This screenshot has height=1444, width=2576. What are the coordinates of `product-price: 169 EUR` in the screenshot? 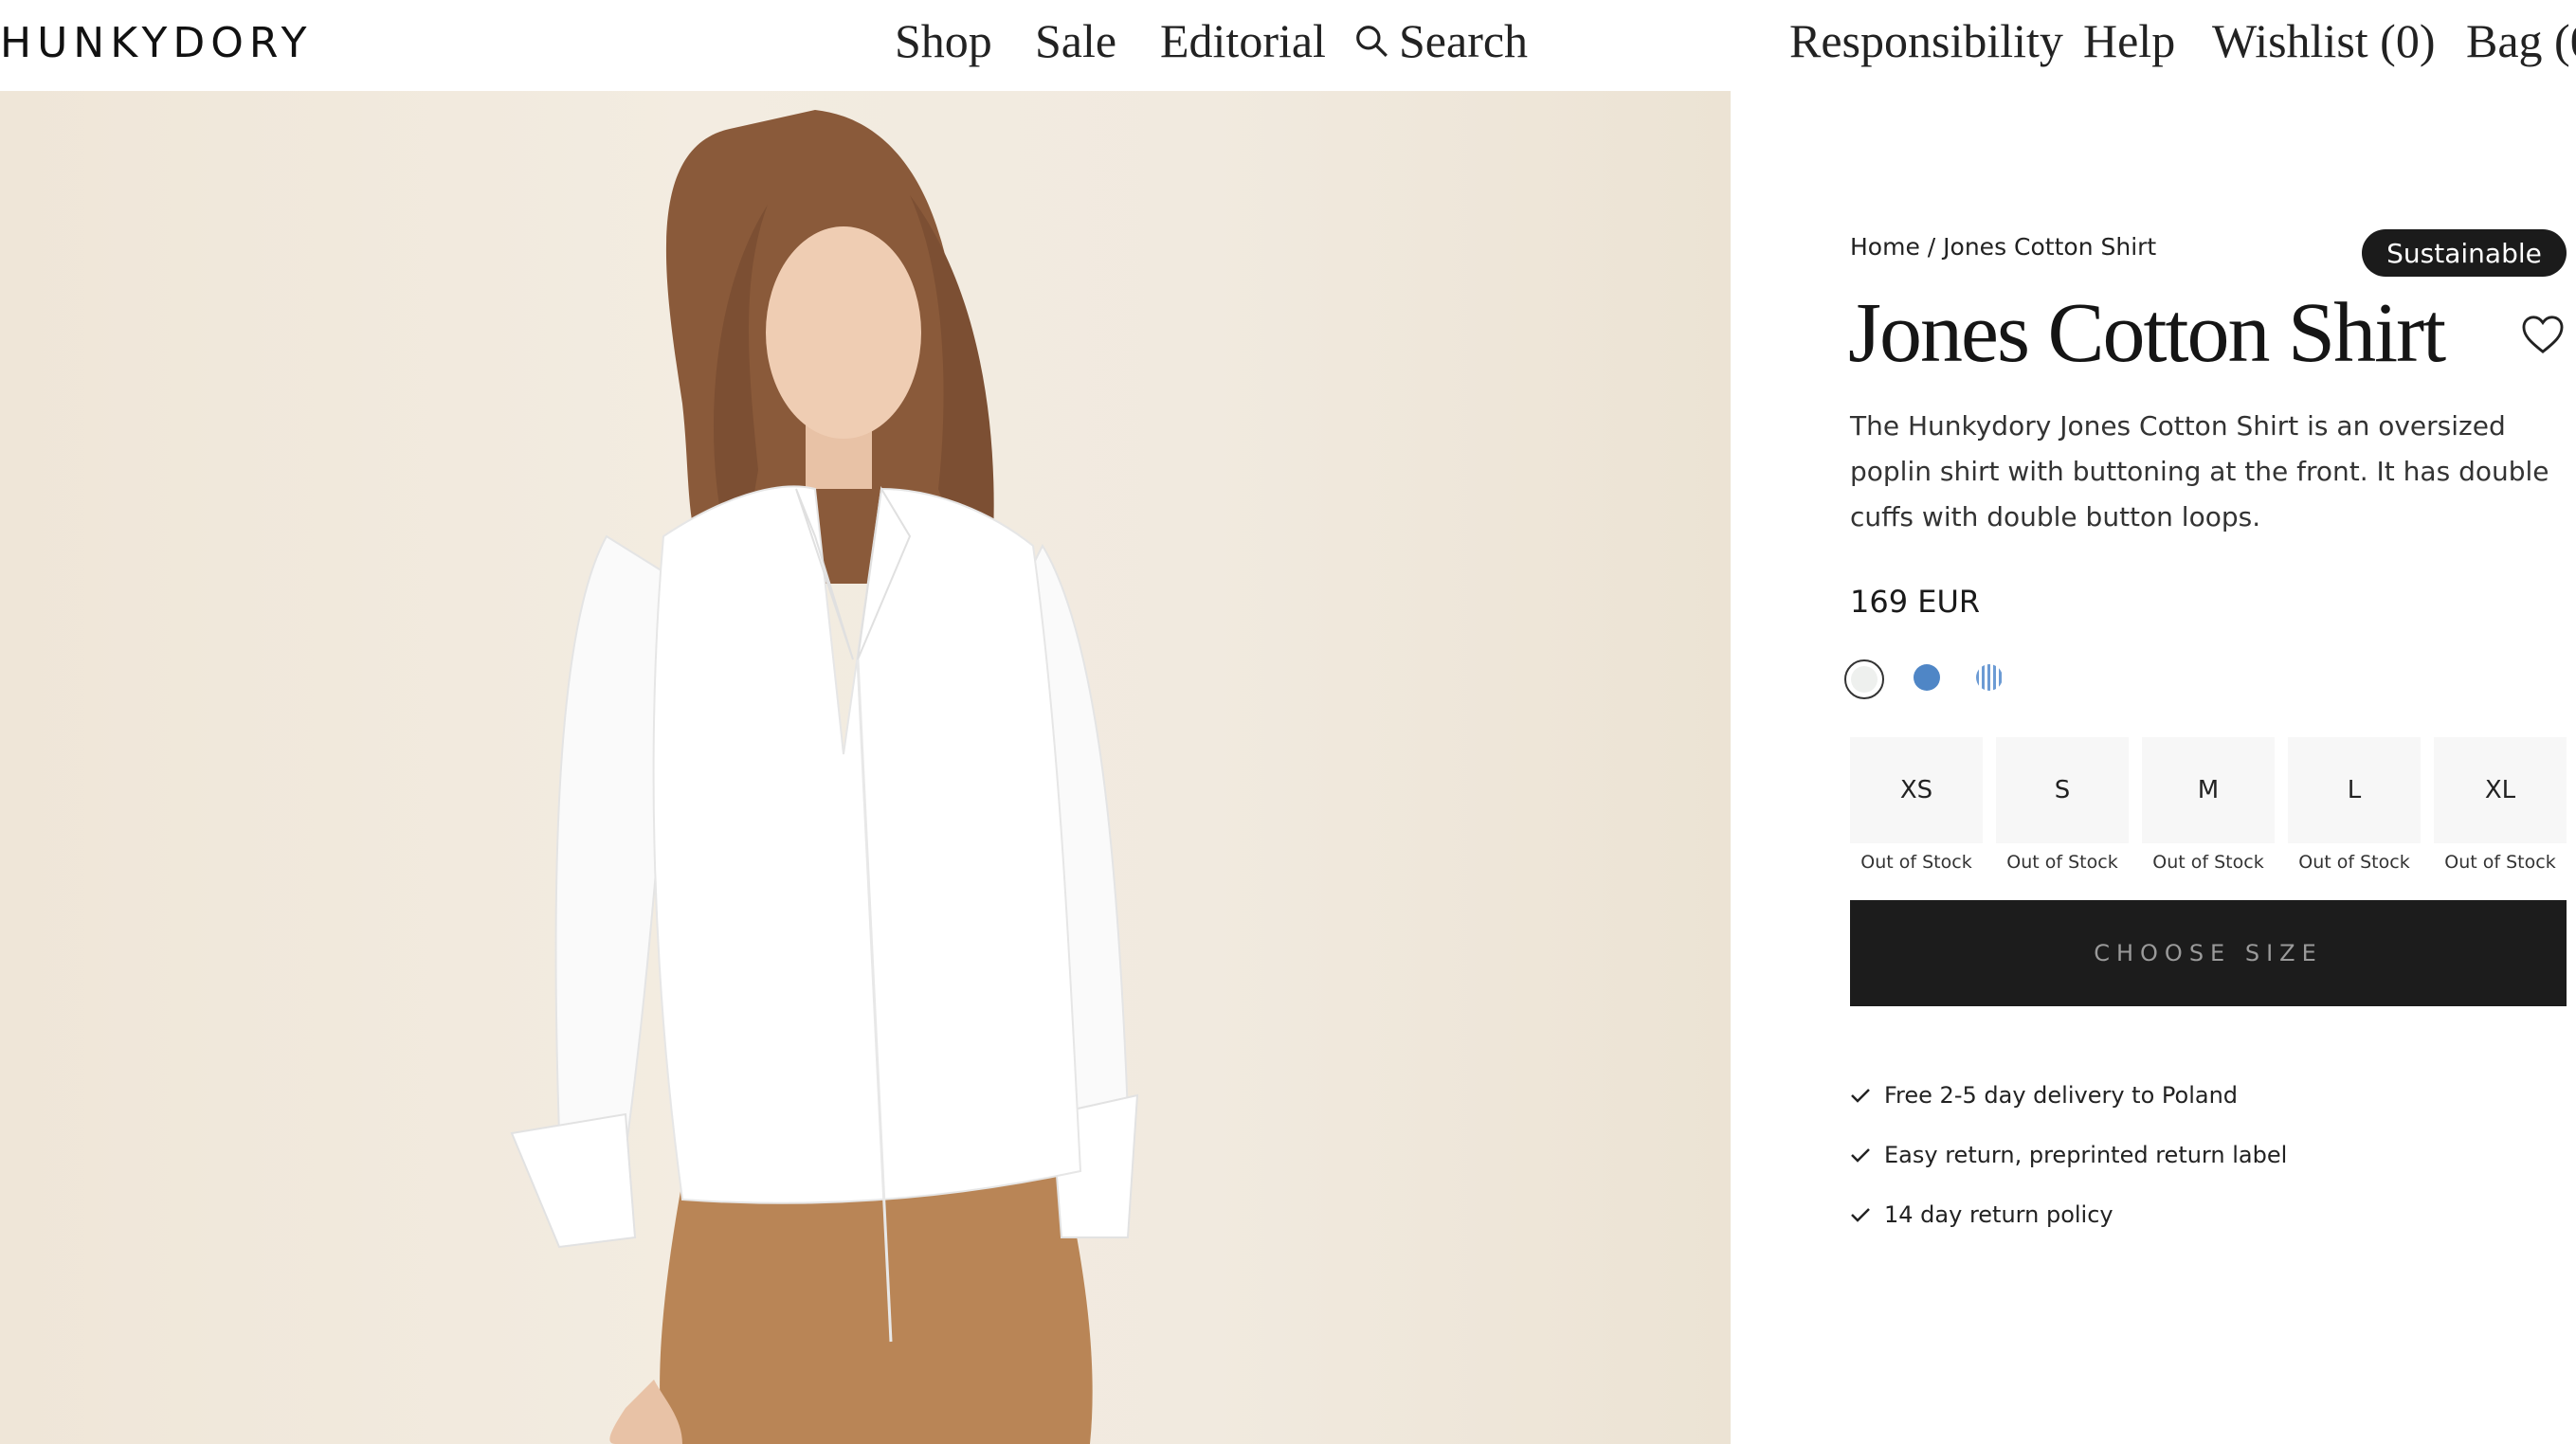 It's located at (1915, 602).